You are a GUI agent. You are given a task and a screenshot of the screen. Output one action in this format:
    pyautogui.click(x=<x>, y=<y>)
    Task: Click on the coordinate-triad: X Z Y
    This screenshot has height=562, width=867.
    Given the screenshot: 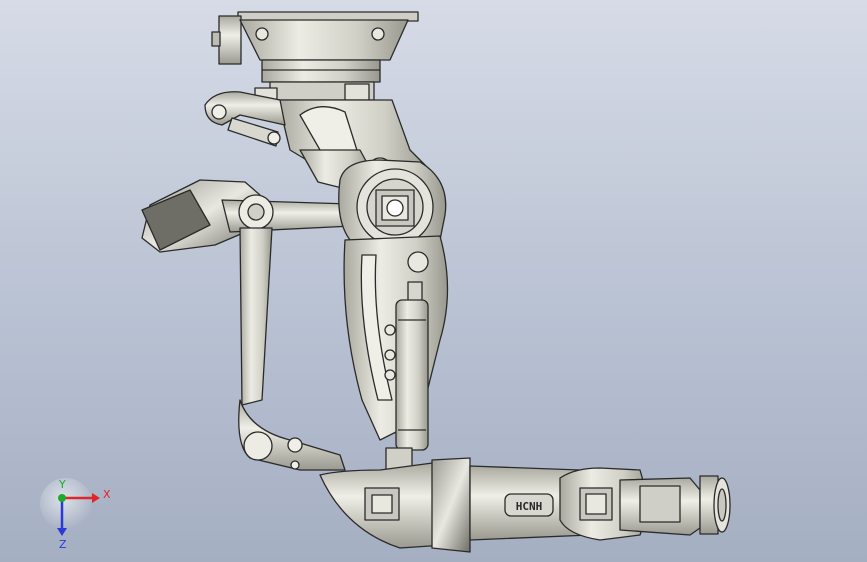 What is the action you would take?
    pyautogui.click(x=75, y=514)
    